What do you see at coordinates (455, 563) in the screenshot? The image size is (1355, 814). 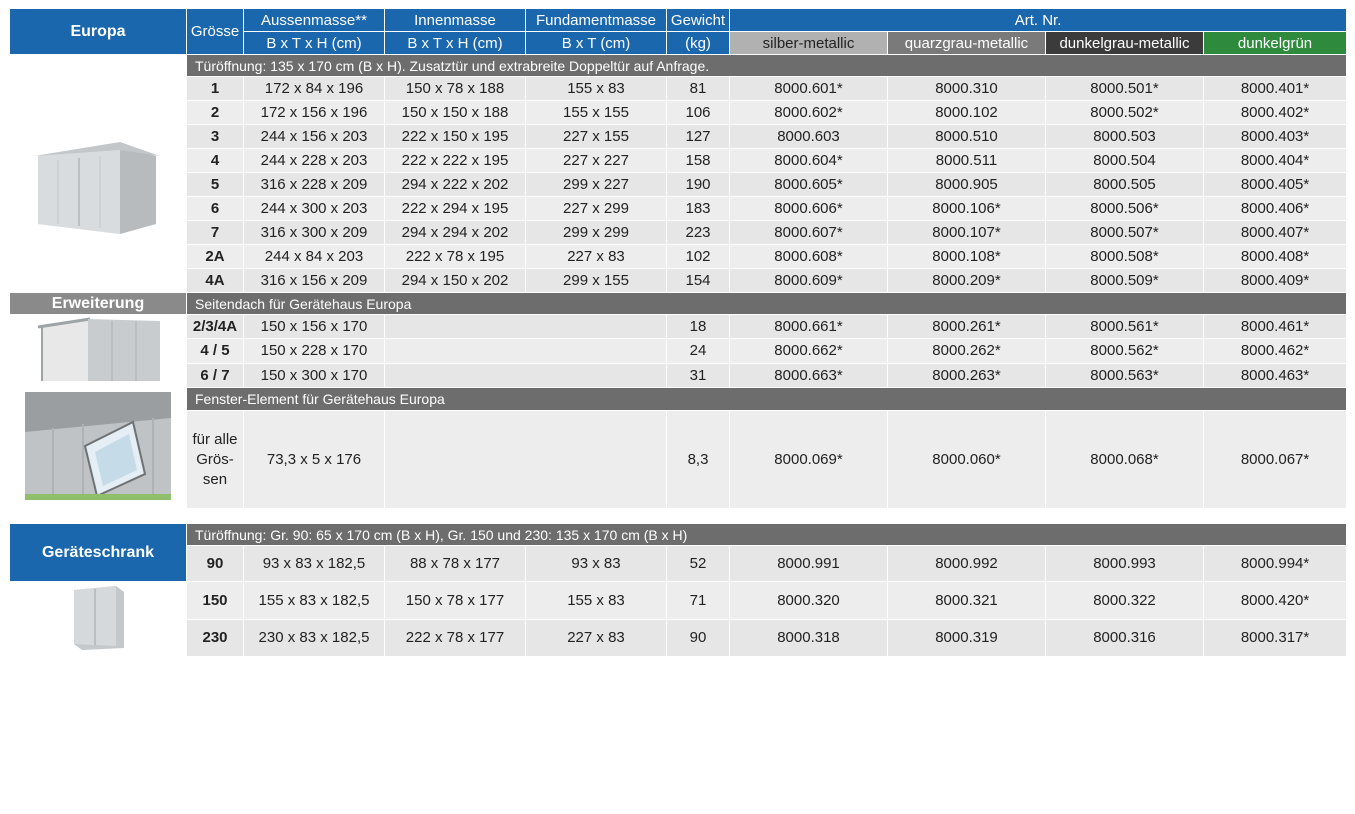 I see `table-cell: 88 x 78 x 177` at bounding box center [455, 563].